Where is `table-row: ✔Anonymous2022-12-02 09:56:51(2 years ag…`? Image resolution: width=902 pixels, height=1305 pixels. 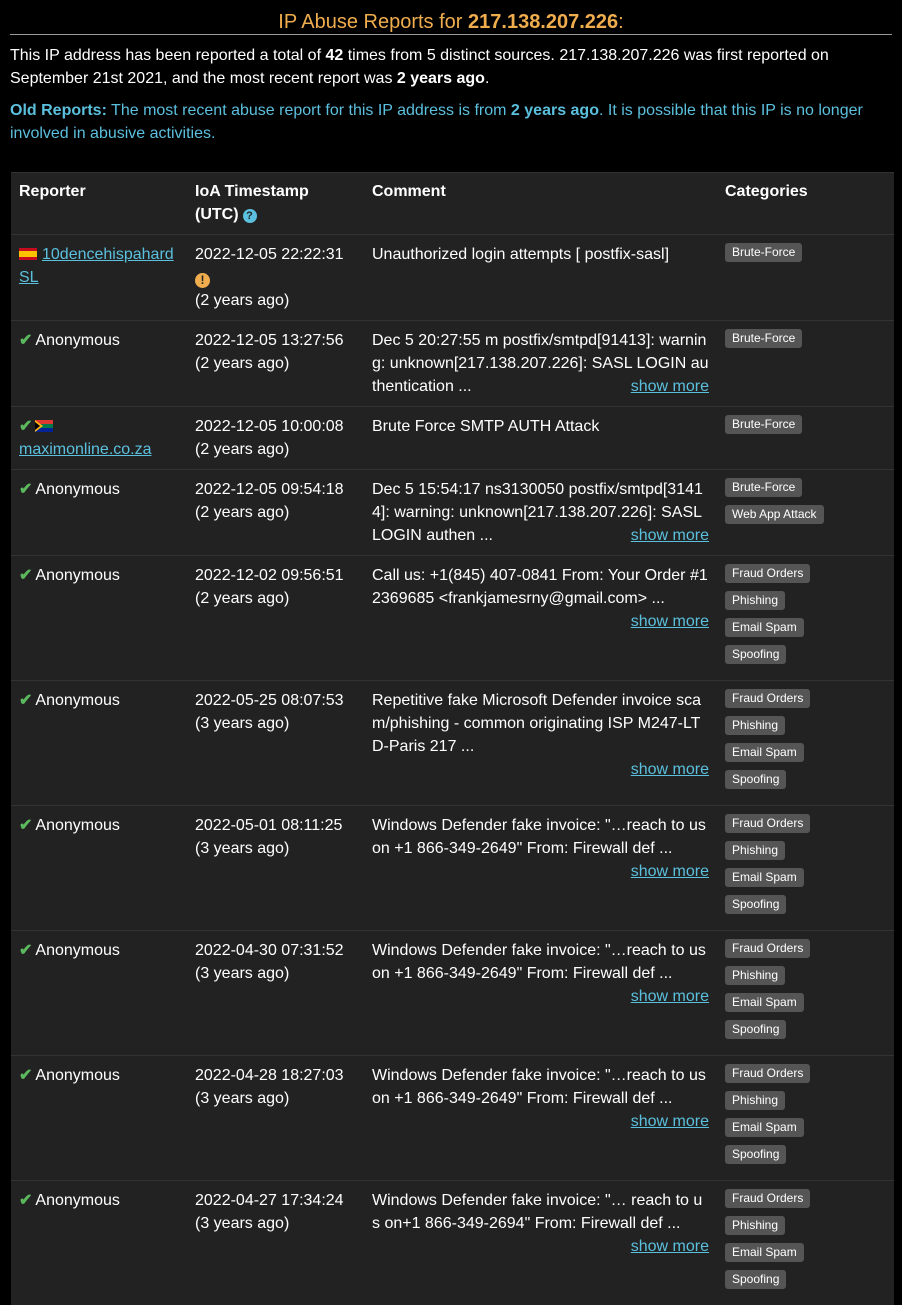 table-row: ✔Anonymous2022-12-02 09:56:51(2 years ag… is located at coordinates (452, 618).